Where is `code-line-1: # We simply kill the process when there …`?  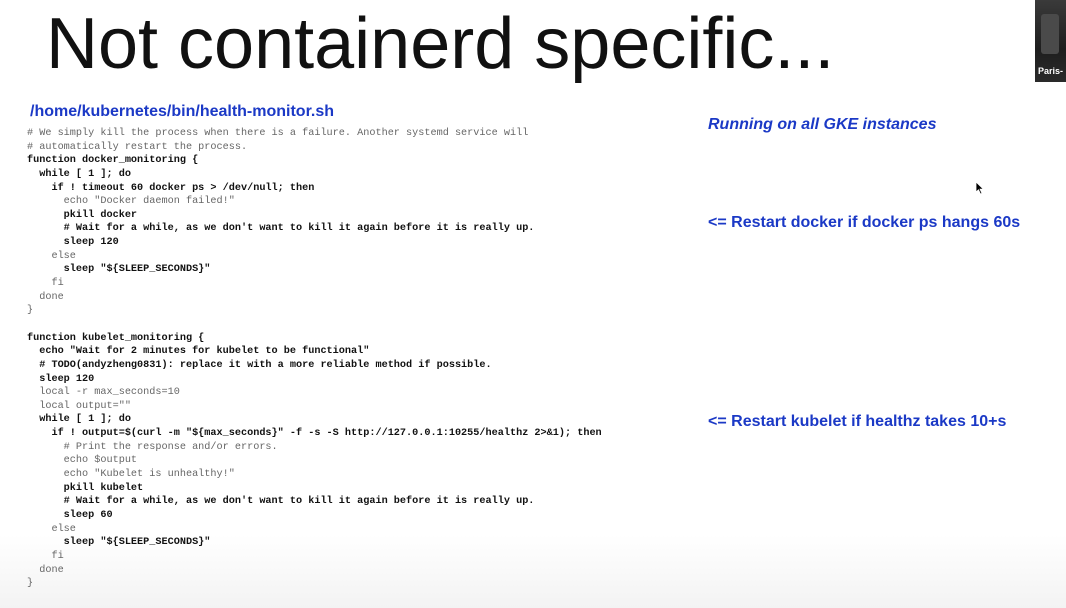 code-line-1: # We simply kill the process when there … is located at coordinates (278, 133).